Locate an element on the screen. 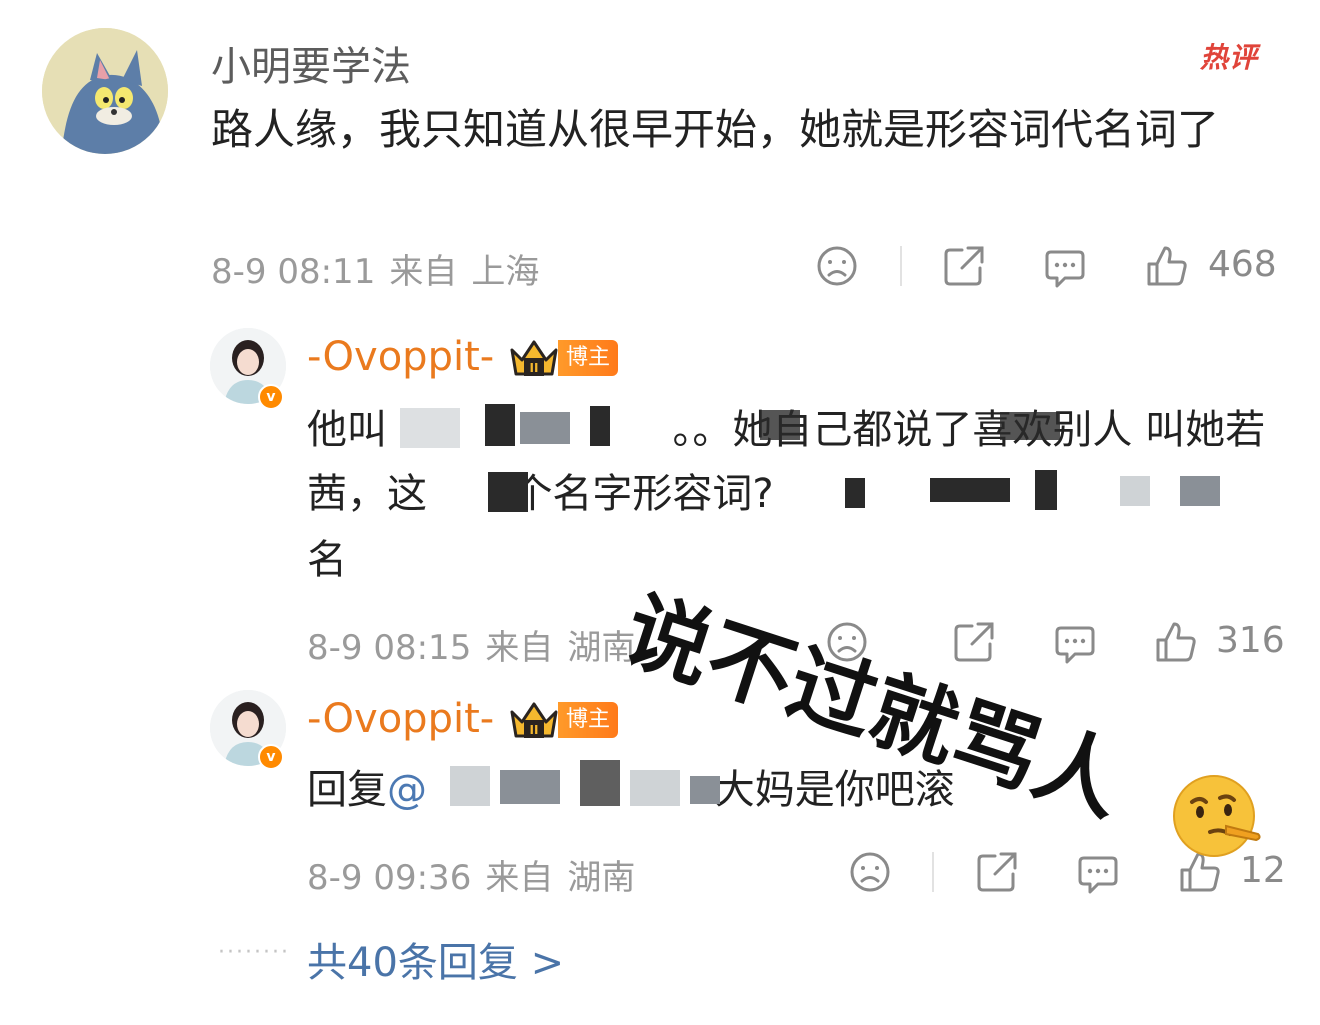 The image size is (1320, 1025). more-replies-link: 共40条回复 > is located at coordinates (435, 959).